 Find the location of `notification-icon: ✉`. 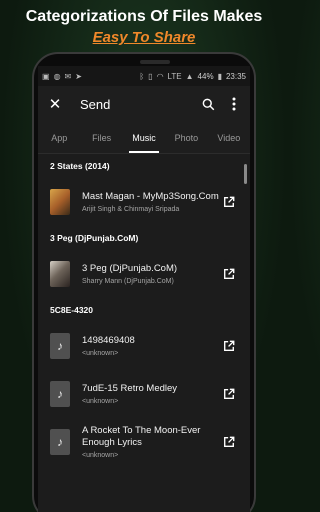

notification-icon: ✉ is located at coordinates (68, 76).